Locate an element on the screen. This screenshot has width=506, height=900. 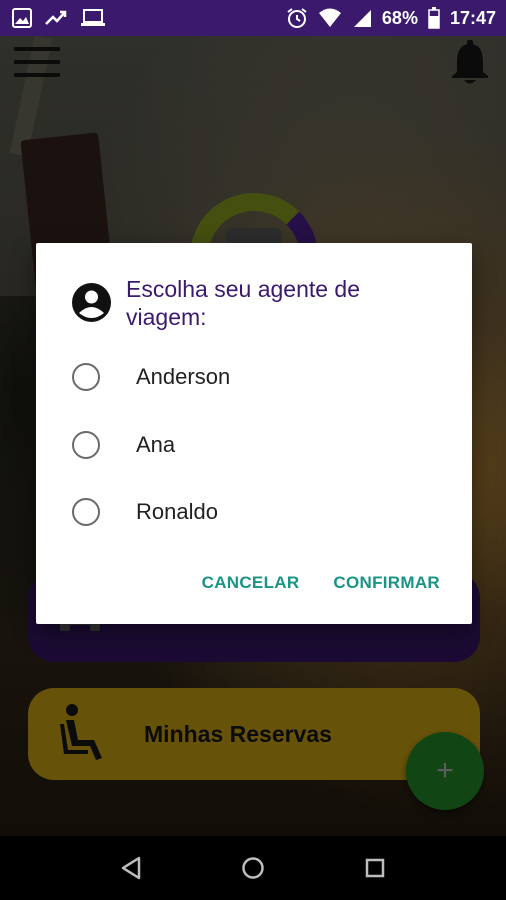
agent-option-anderson: Anderson is located at coordinates (262, 377).